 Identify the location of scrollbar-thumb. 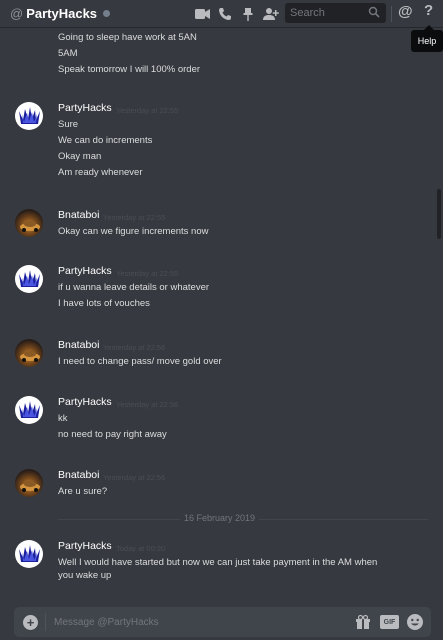
(439, 214).